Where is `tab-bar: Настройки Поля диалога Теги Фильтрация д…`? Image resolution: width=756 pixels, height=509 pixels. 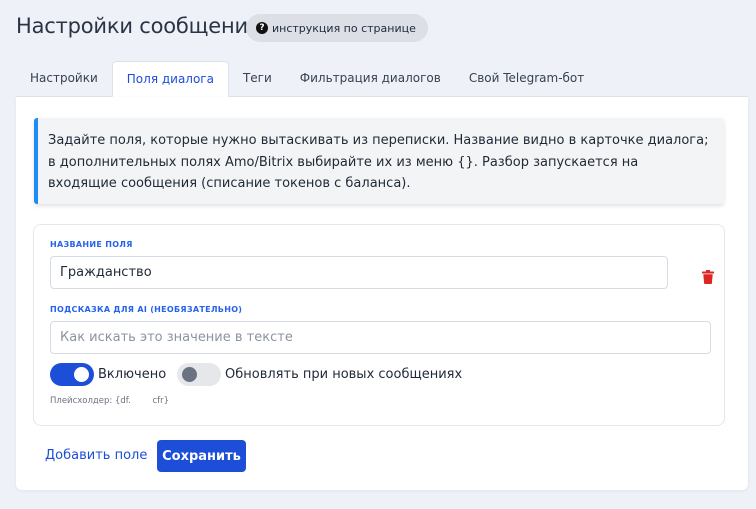
tab-bar: Настройки Поля диалога Теги Фильтрация д… is located at coordinates (382, 79).